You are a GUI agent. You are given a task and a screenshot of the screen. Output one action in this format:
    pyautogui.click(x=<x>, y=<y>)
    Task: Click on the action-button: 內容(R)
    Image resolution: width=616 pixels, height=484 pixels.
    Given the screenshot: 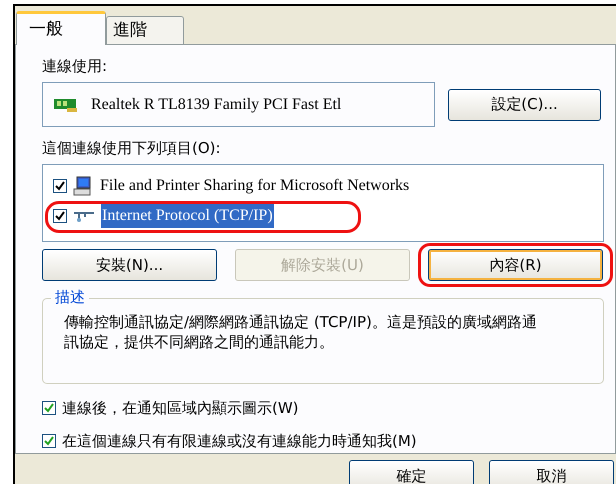 What is the action you would take?
    pyautogui.click(x=515, y=265)
    